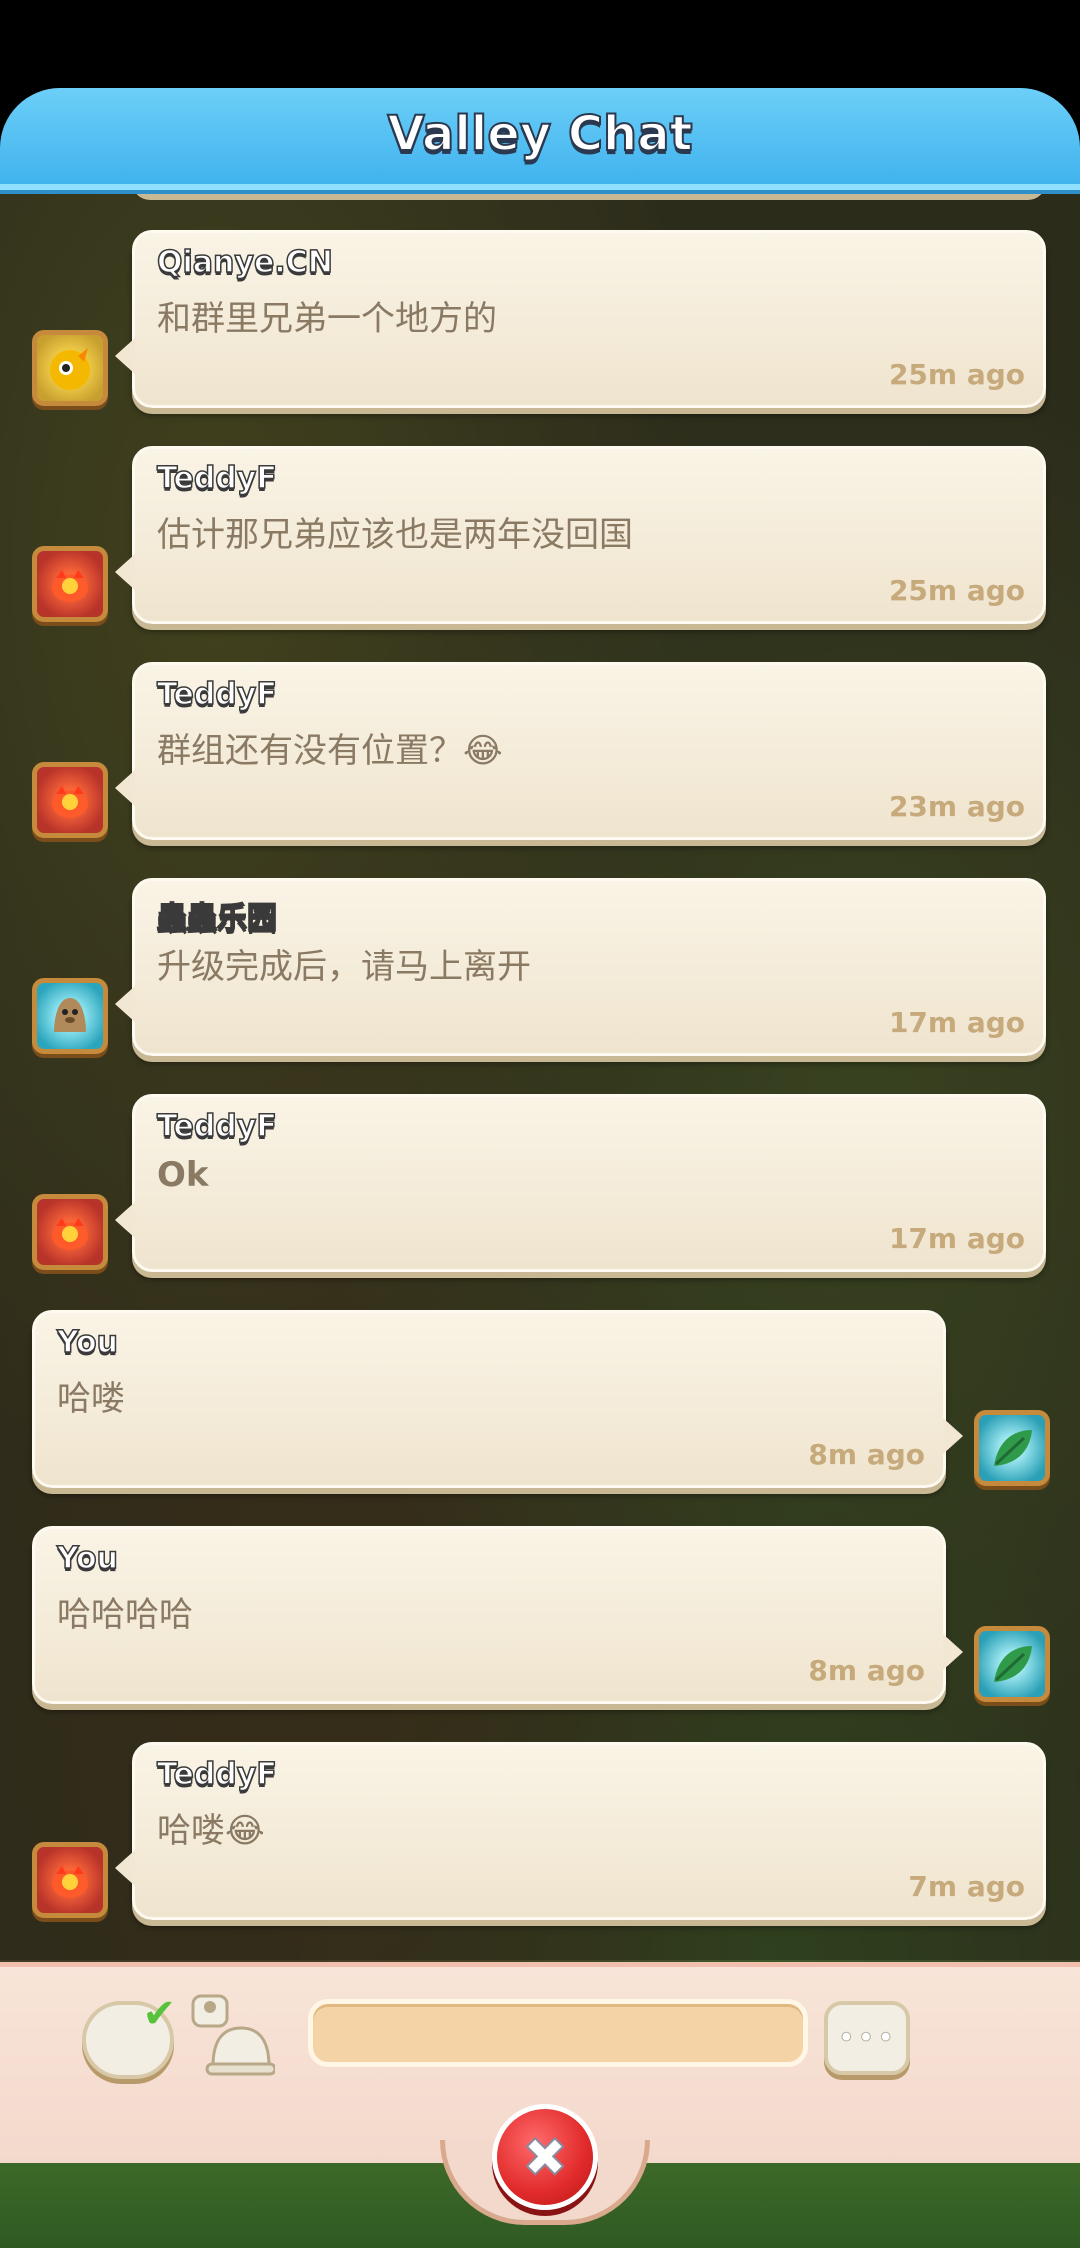 The width and height of the screenshot is (1080, 2248). I want to click on message-bubble: TeddyF Ok 17m ago, so click(580, 1183).